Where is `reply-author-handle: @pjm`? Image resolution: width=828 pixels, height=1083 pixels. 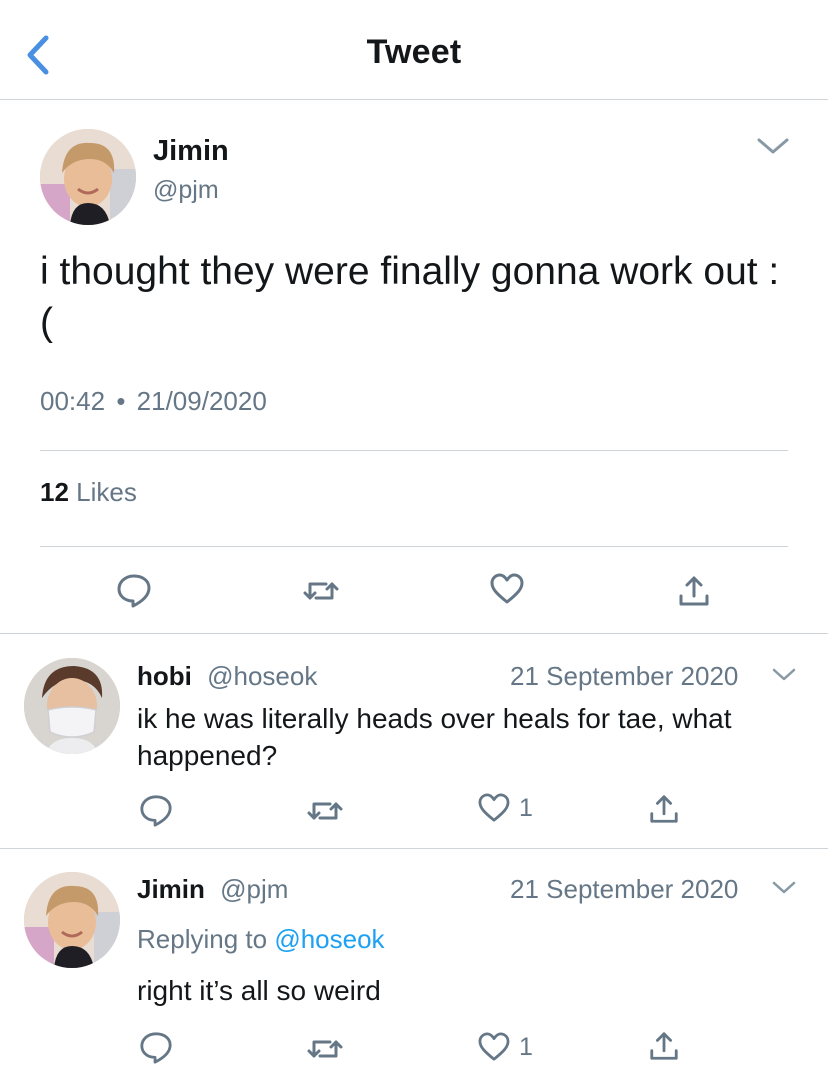
reply-author-handle: @pjm is located at coordinates (254, 889).